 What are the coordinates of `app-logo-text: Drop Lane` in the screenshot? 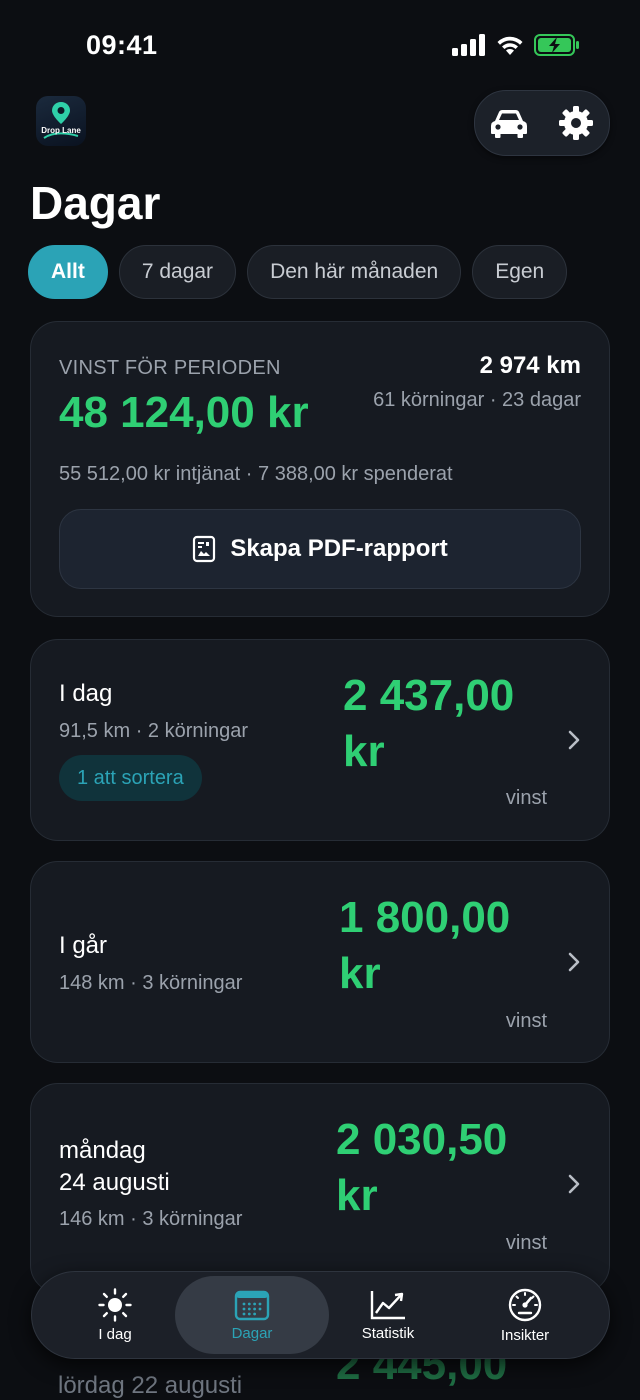 It's located at (61, 130).